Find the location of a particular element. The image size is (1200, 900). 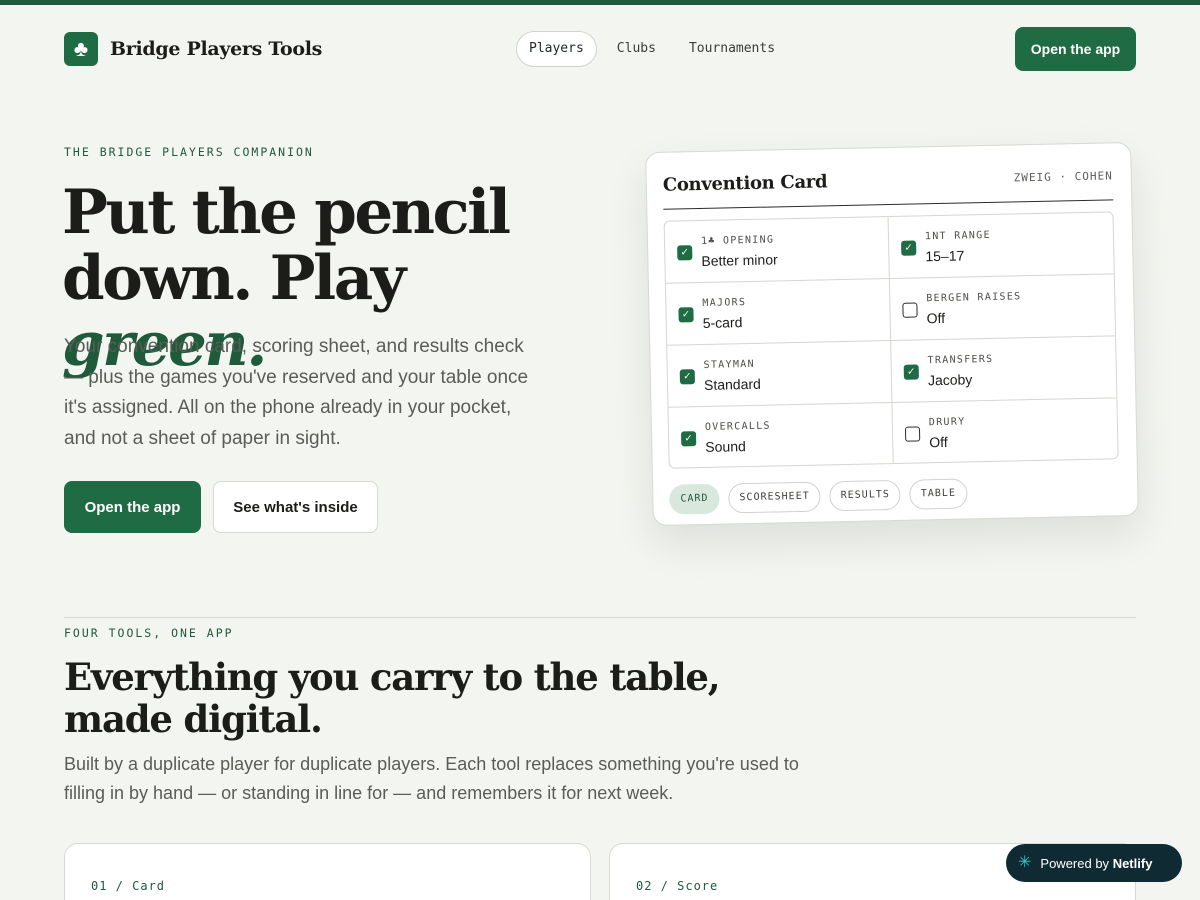

field-value: 5-card is located at coordinates (722, 322).